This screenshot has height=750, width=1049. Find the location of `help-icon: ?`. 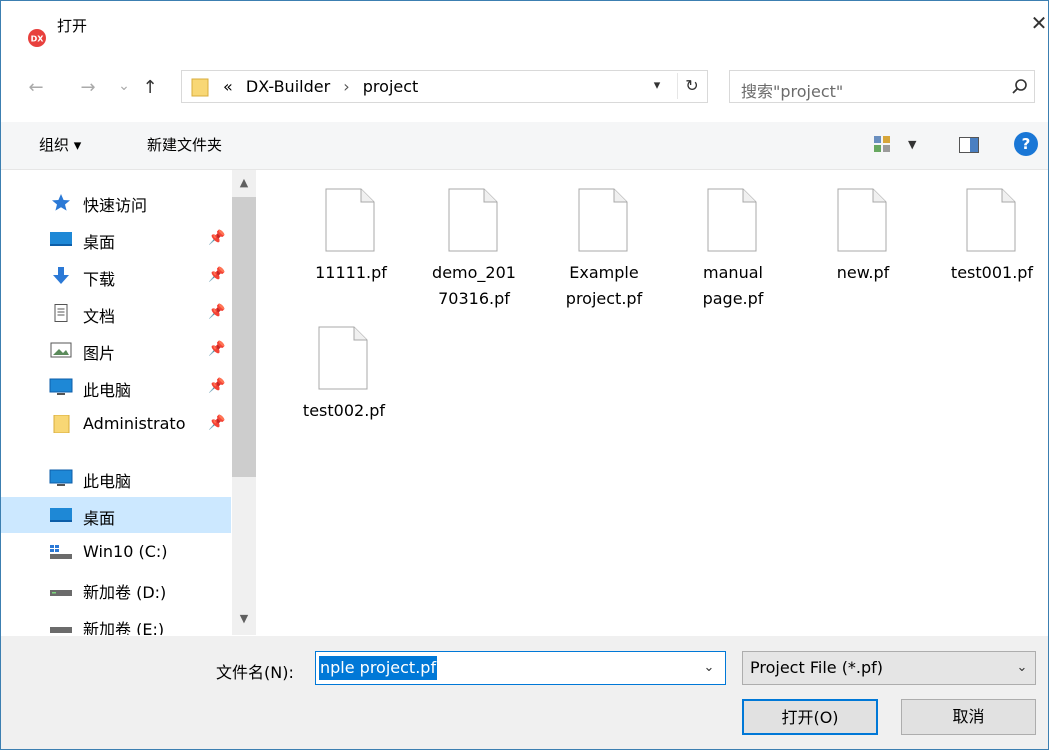

help-icon: ? is located at coordinates (1026, 144).